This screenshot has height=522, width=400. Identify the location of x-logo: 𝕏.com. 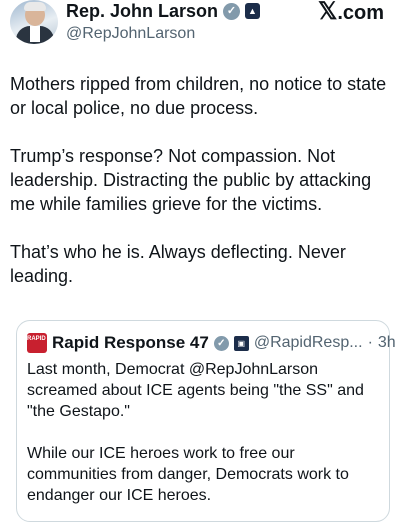
(351, 12).